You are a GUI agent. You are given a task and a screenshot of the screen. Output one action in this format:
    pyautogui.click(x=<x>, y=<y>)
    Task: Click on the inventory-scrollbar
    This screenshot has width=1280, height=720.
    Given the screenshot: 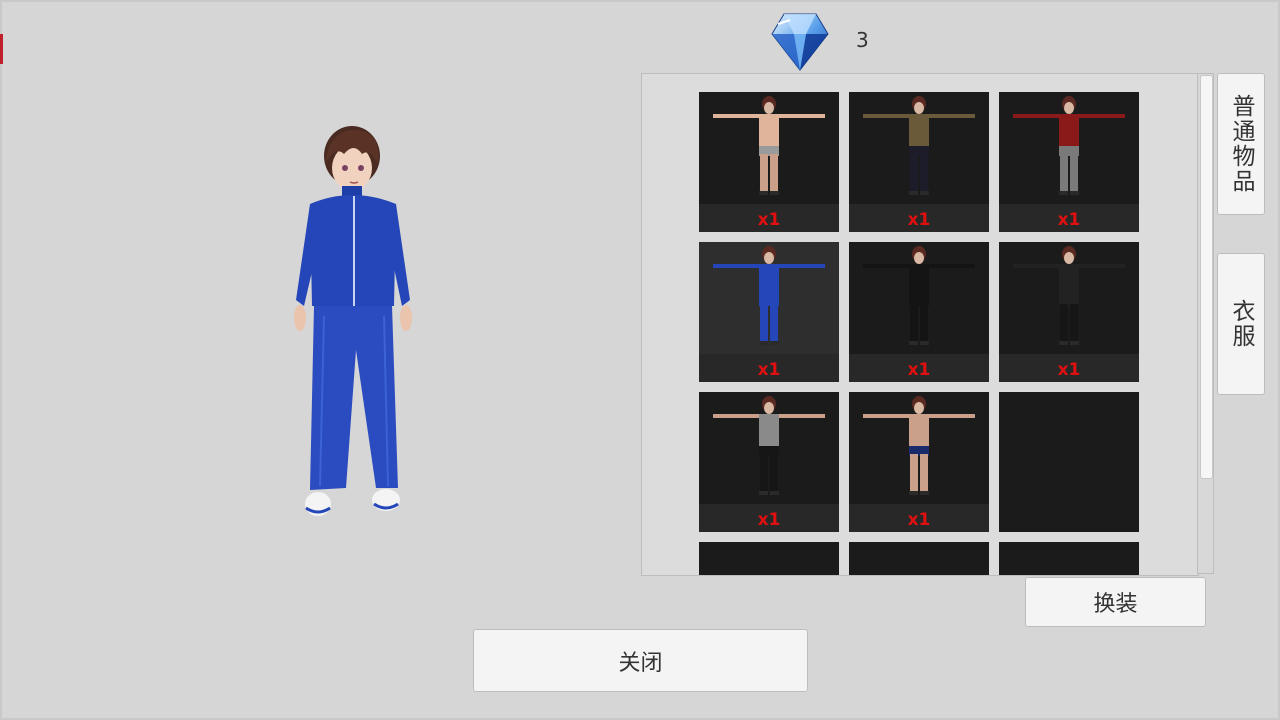 What is the action you would take?
    pyautogui.click(x=1205, y=323)
    